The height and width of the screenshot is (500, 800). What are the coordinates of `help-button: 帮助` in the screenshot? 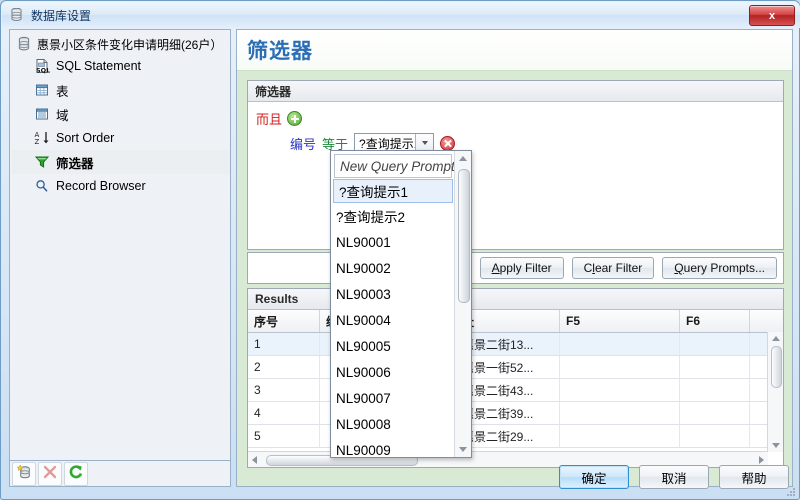 It's located at (754, 477).